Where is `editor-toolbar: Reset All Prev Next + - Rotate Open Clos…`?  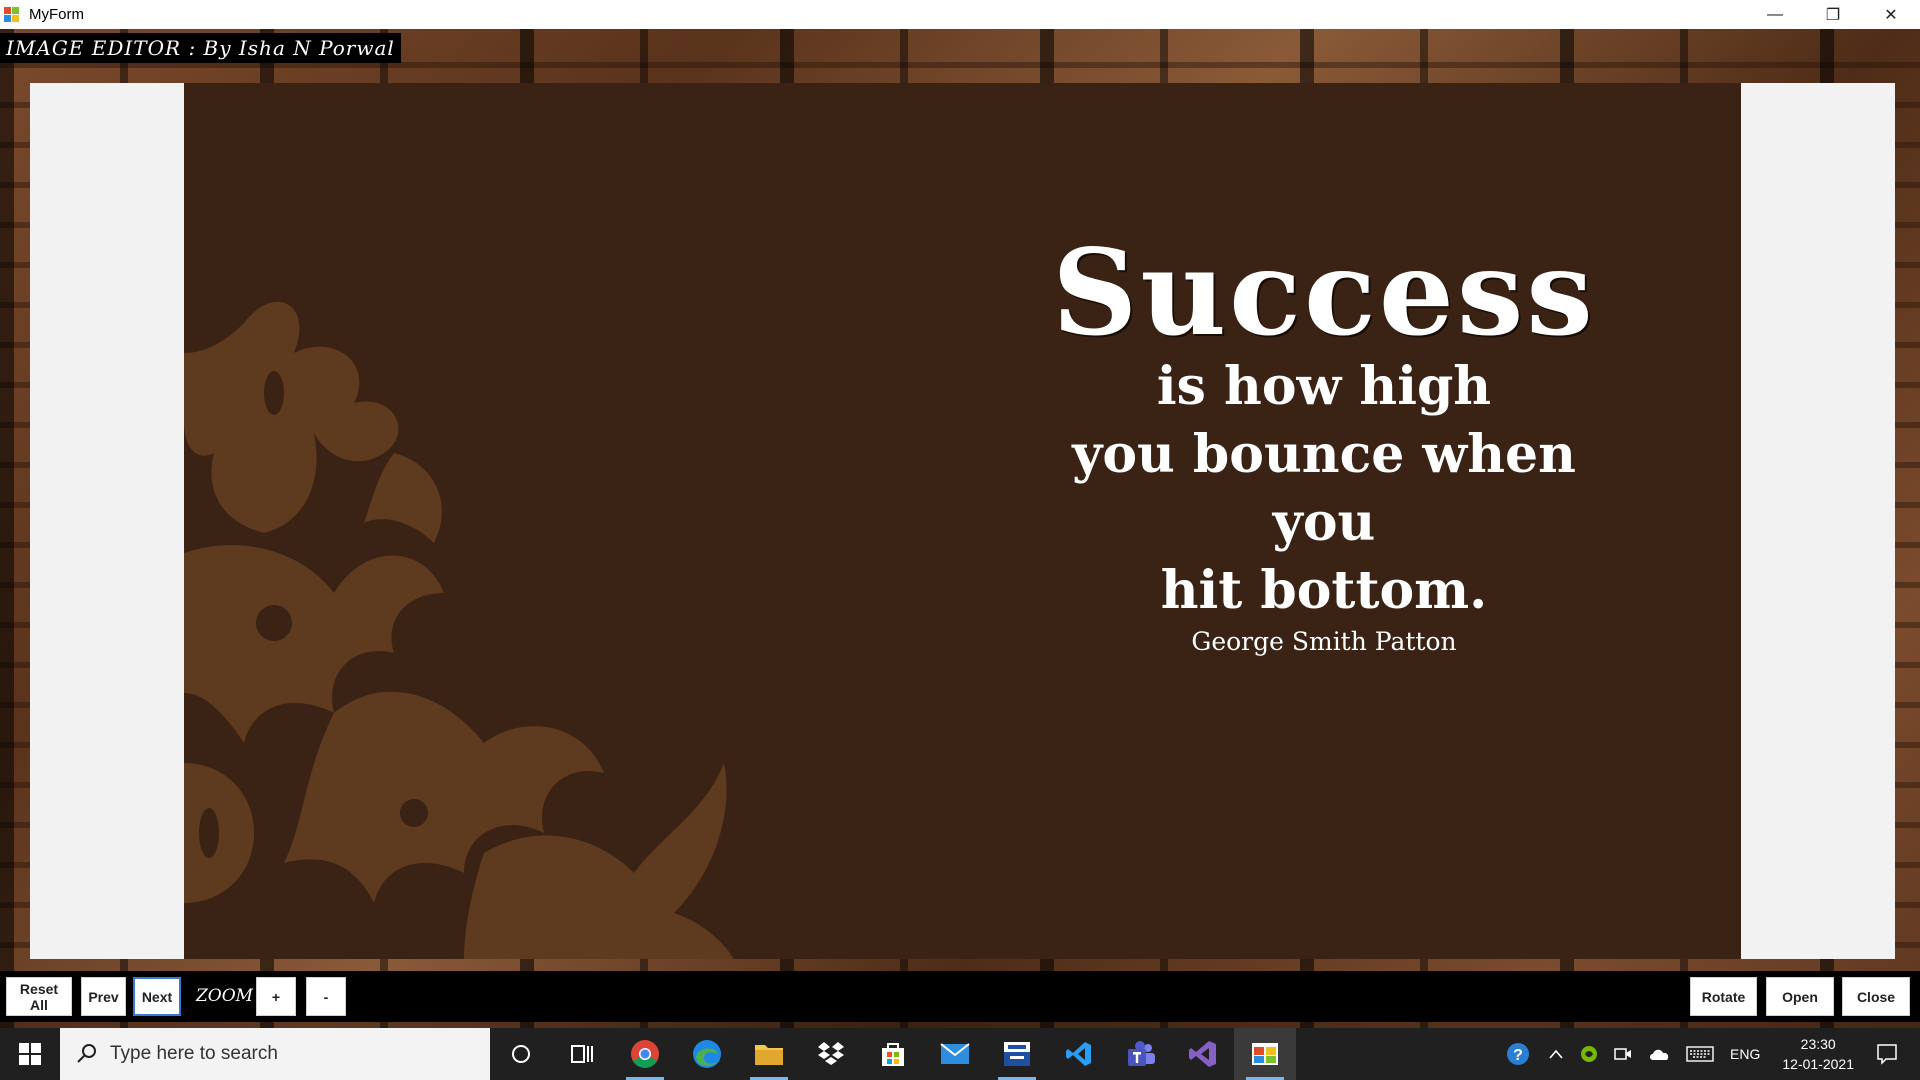
editor-toolbar: Reset All Prev Next + - Rotate Open Clos… is located at coordinates (960, 996).